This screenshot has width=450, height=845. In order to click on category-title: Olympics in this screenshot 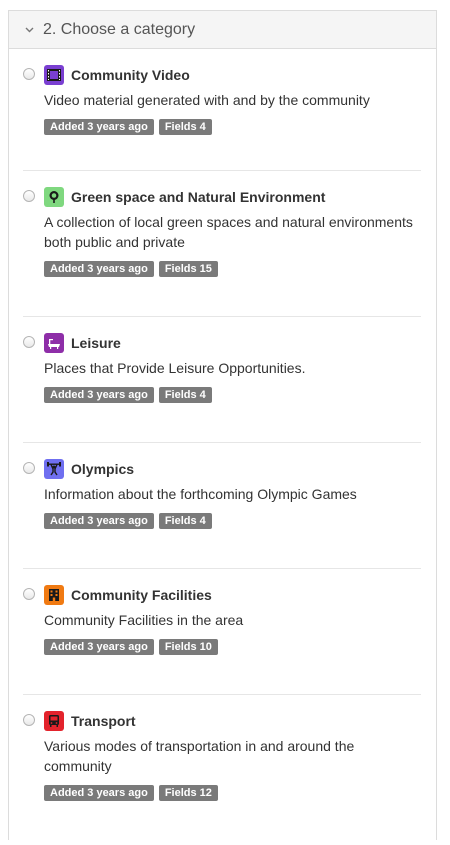, I will do `click(103, 469)`.